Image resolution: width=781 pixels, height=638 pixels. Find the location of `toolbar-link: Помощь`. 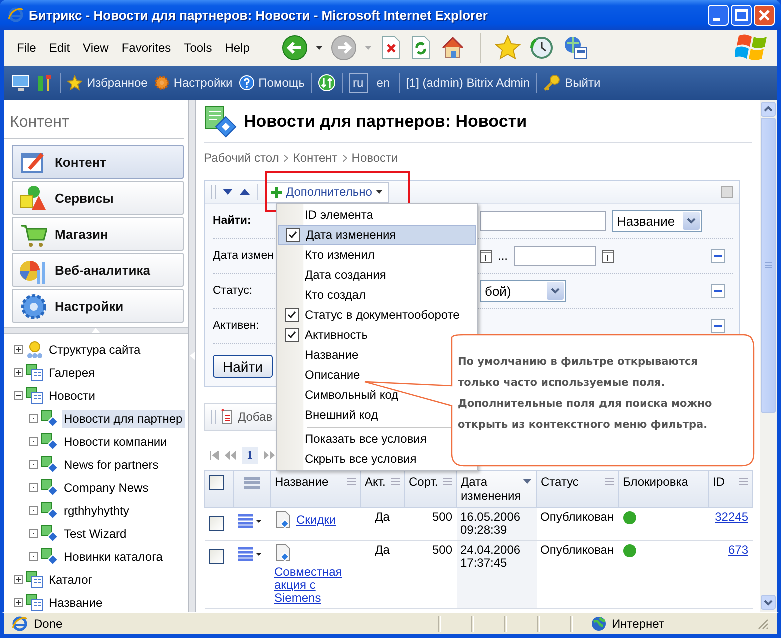

toolbar-link: Помощь is located at coordinates (272, 83).